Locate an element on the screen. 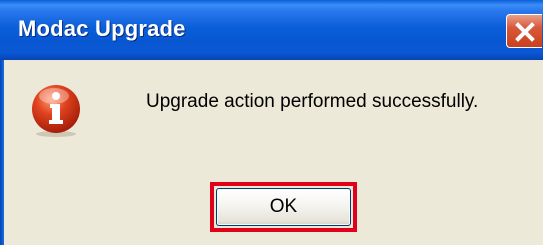 Image resolution: width=543 pixels, height=245 pixels. dialog-message: Upgrade action performed successfully. is located at coordinates (312, 101).